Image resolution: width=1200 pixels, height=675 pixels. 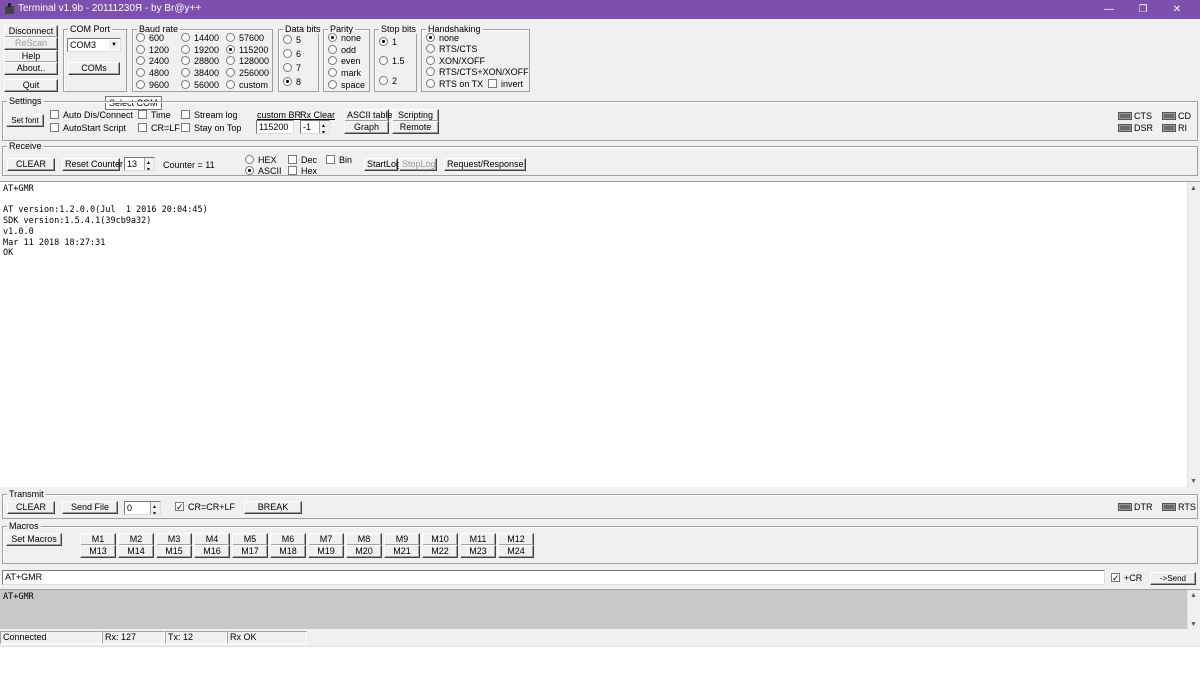 I want to click on bin-checkbox: Bin, so click(x=339, y=160).